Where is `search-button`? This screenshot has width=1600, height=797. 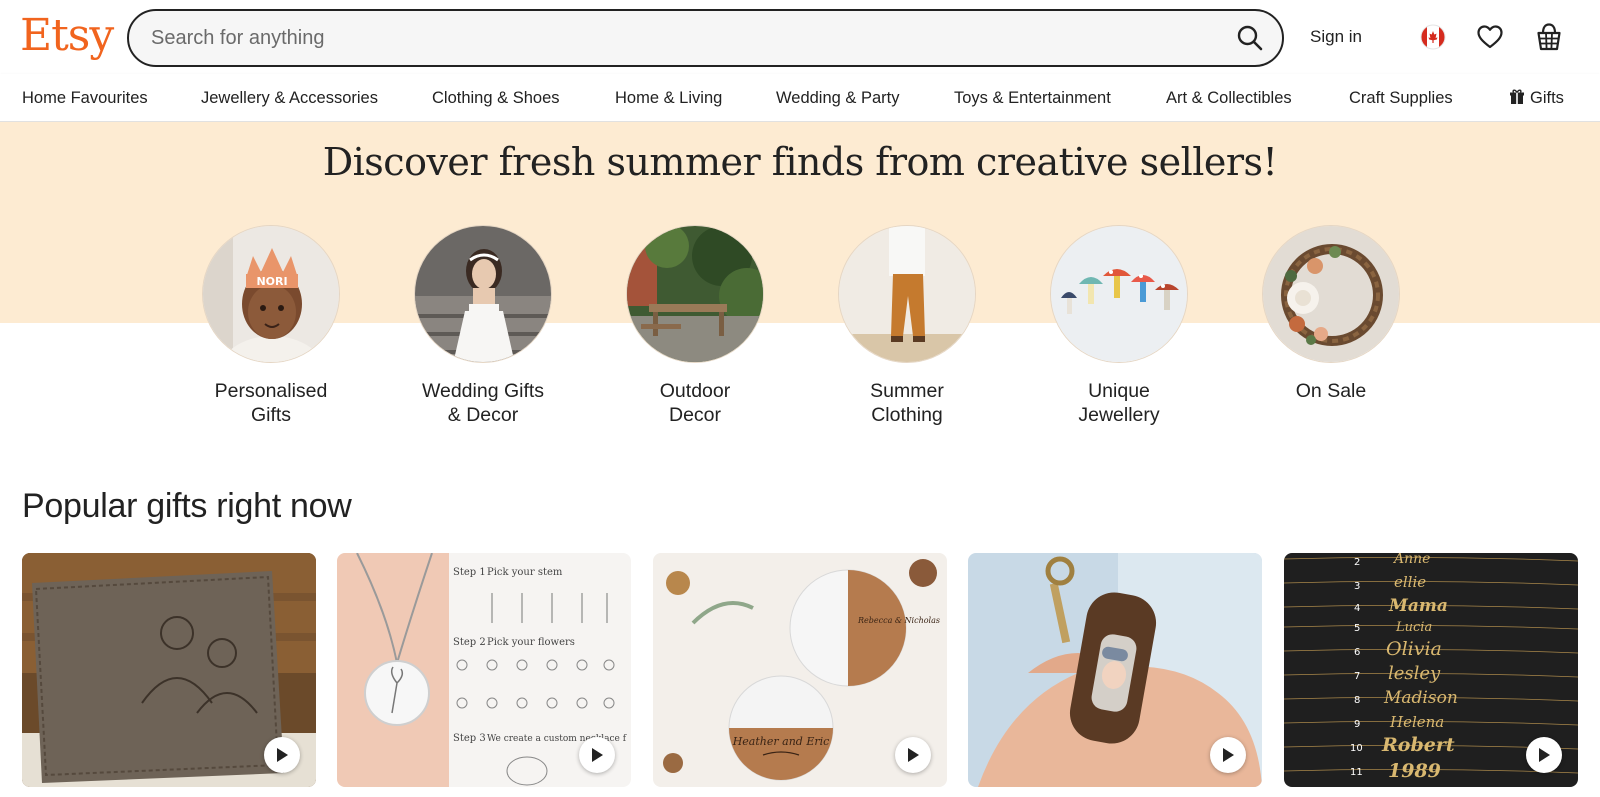
search-button is located at coordinates (1250, 38).